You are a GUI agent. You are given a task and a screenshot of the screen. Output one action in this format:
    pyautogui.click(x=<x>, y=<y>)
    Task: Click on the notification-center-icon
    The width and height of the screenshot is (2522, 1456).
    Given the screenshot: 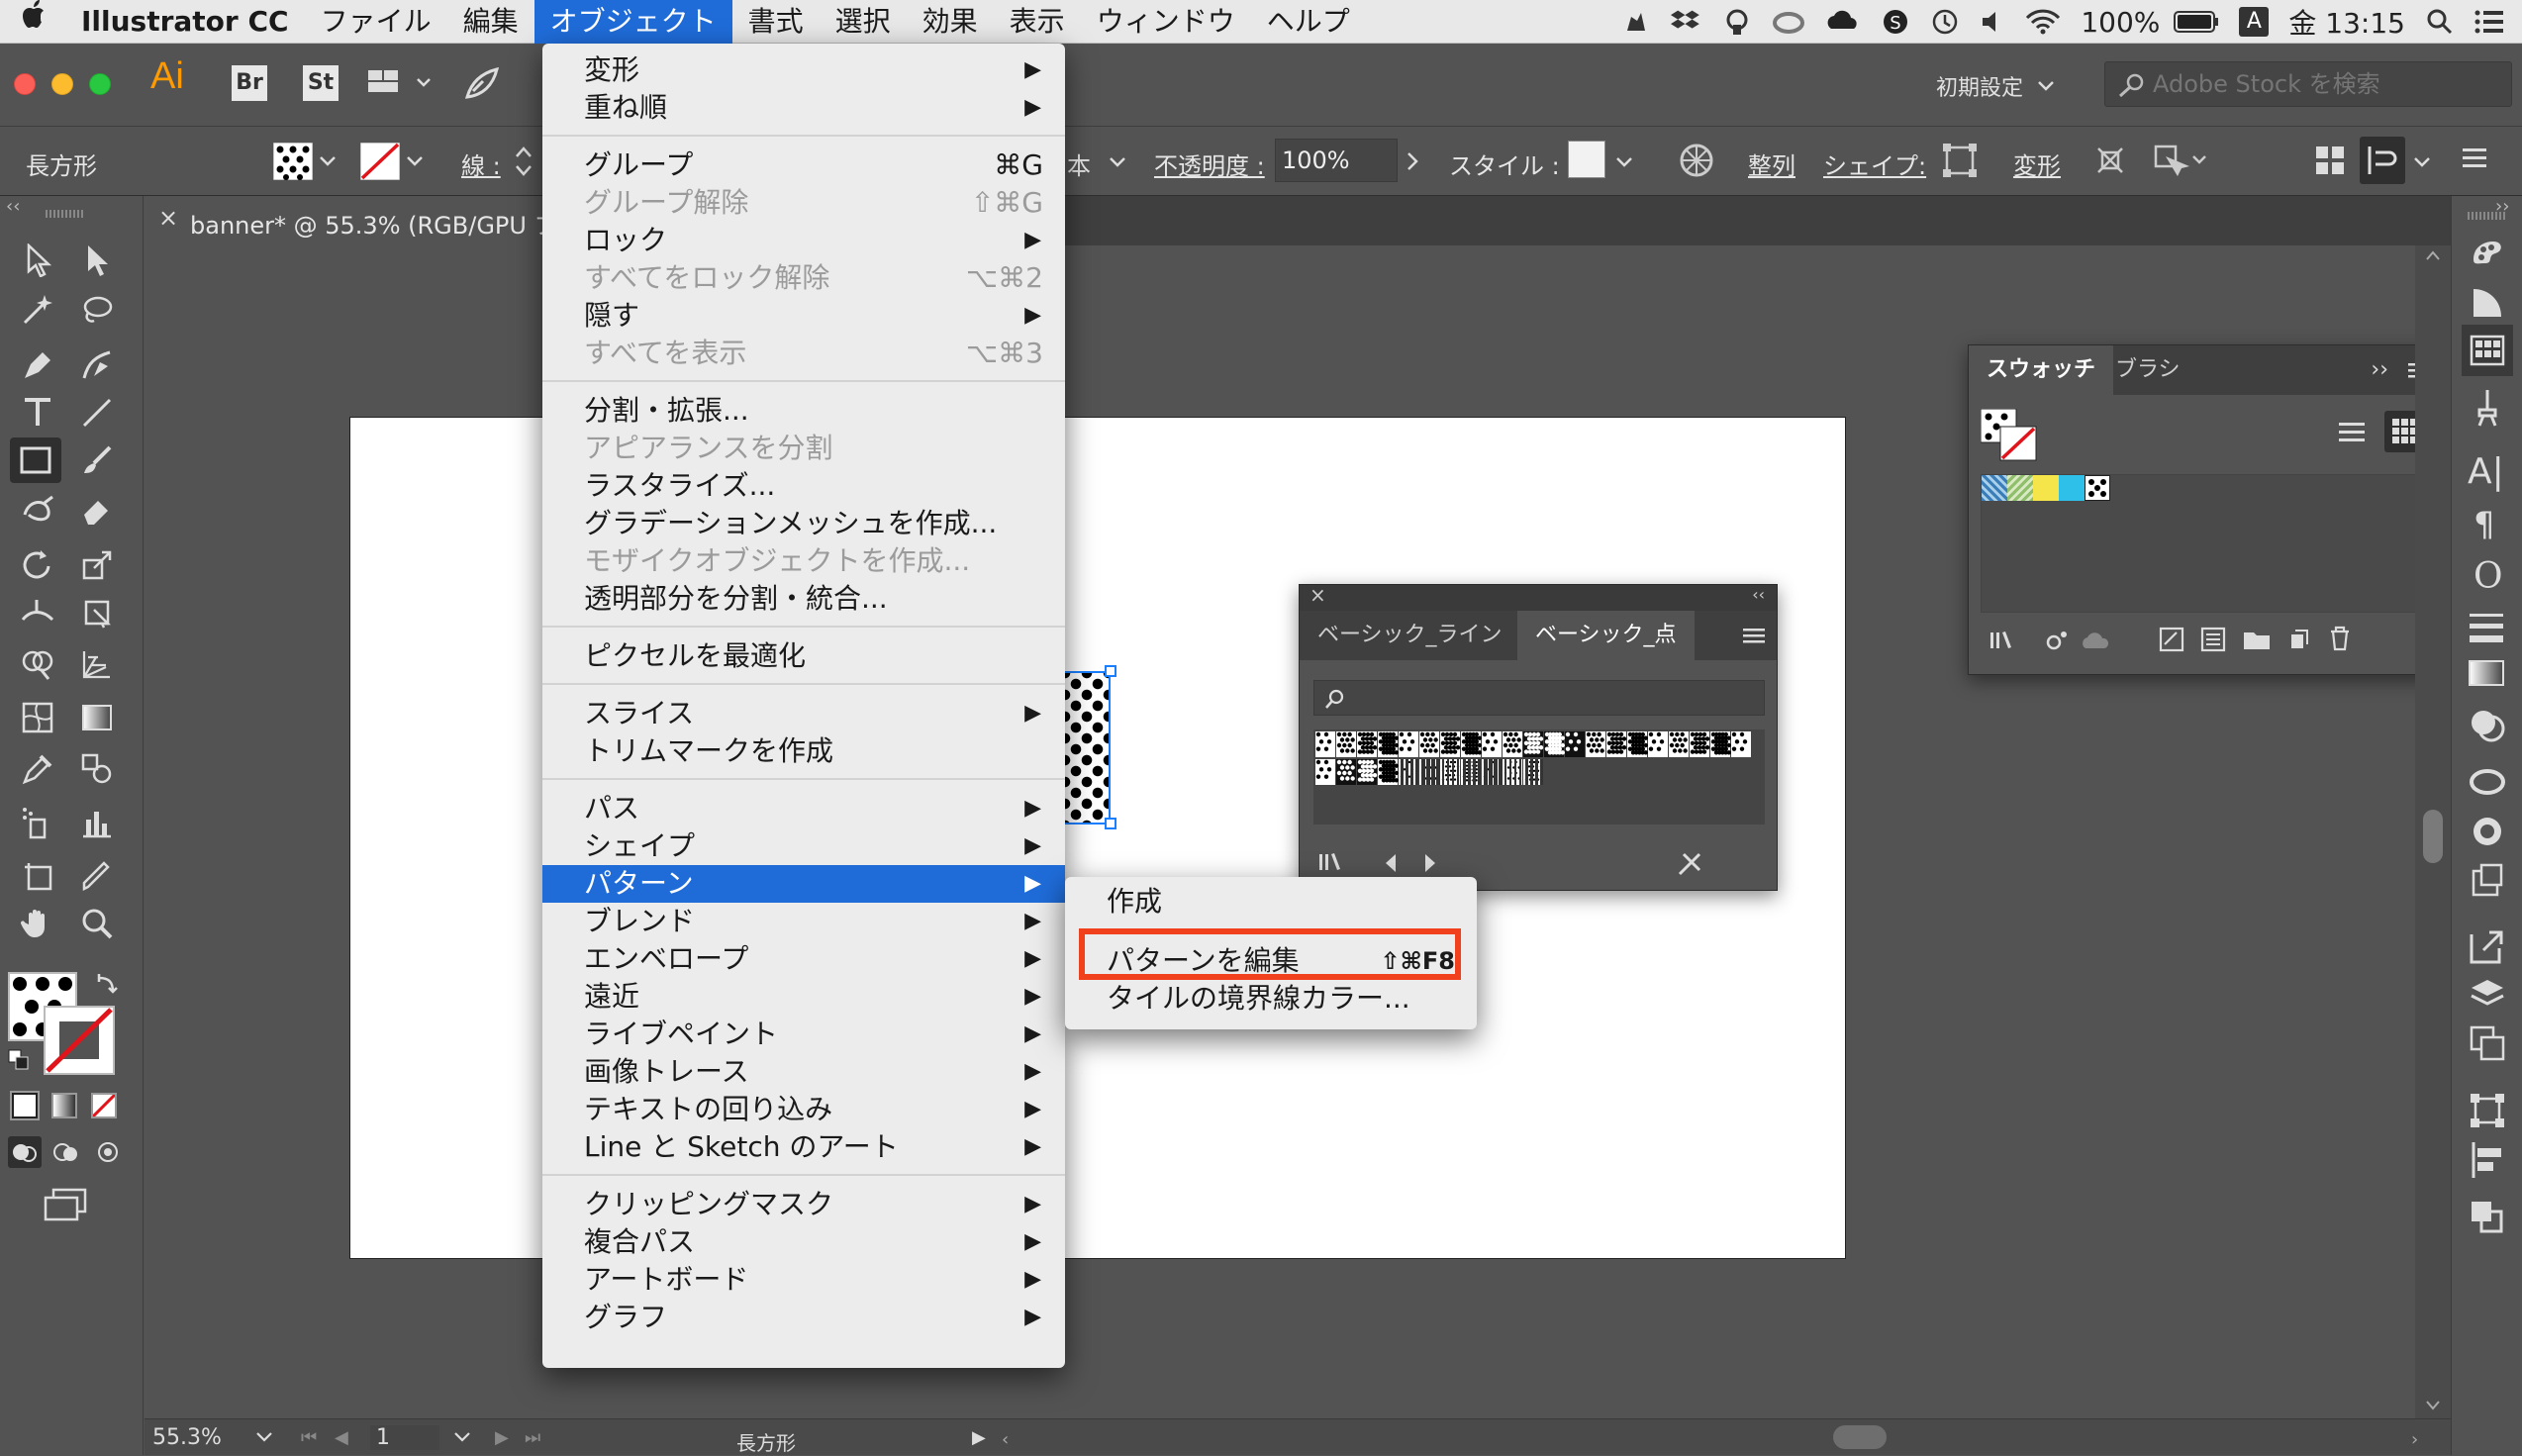 What is the action you would take?
    pyautogui.click(x=2493, y=22)
    